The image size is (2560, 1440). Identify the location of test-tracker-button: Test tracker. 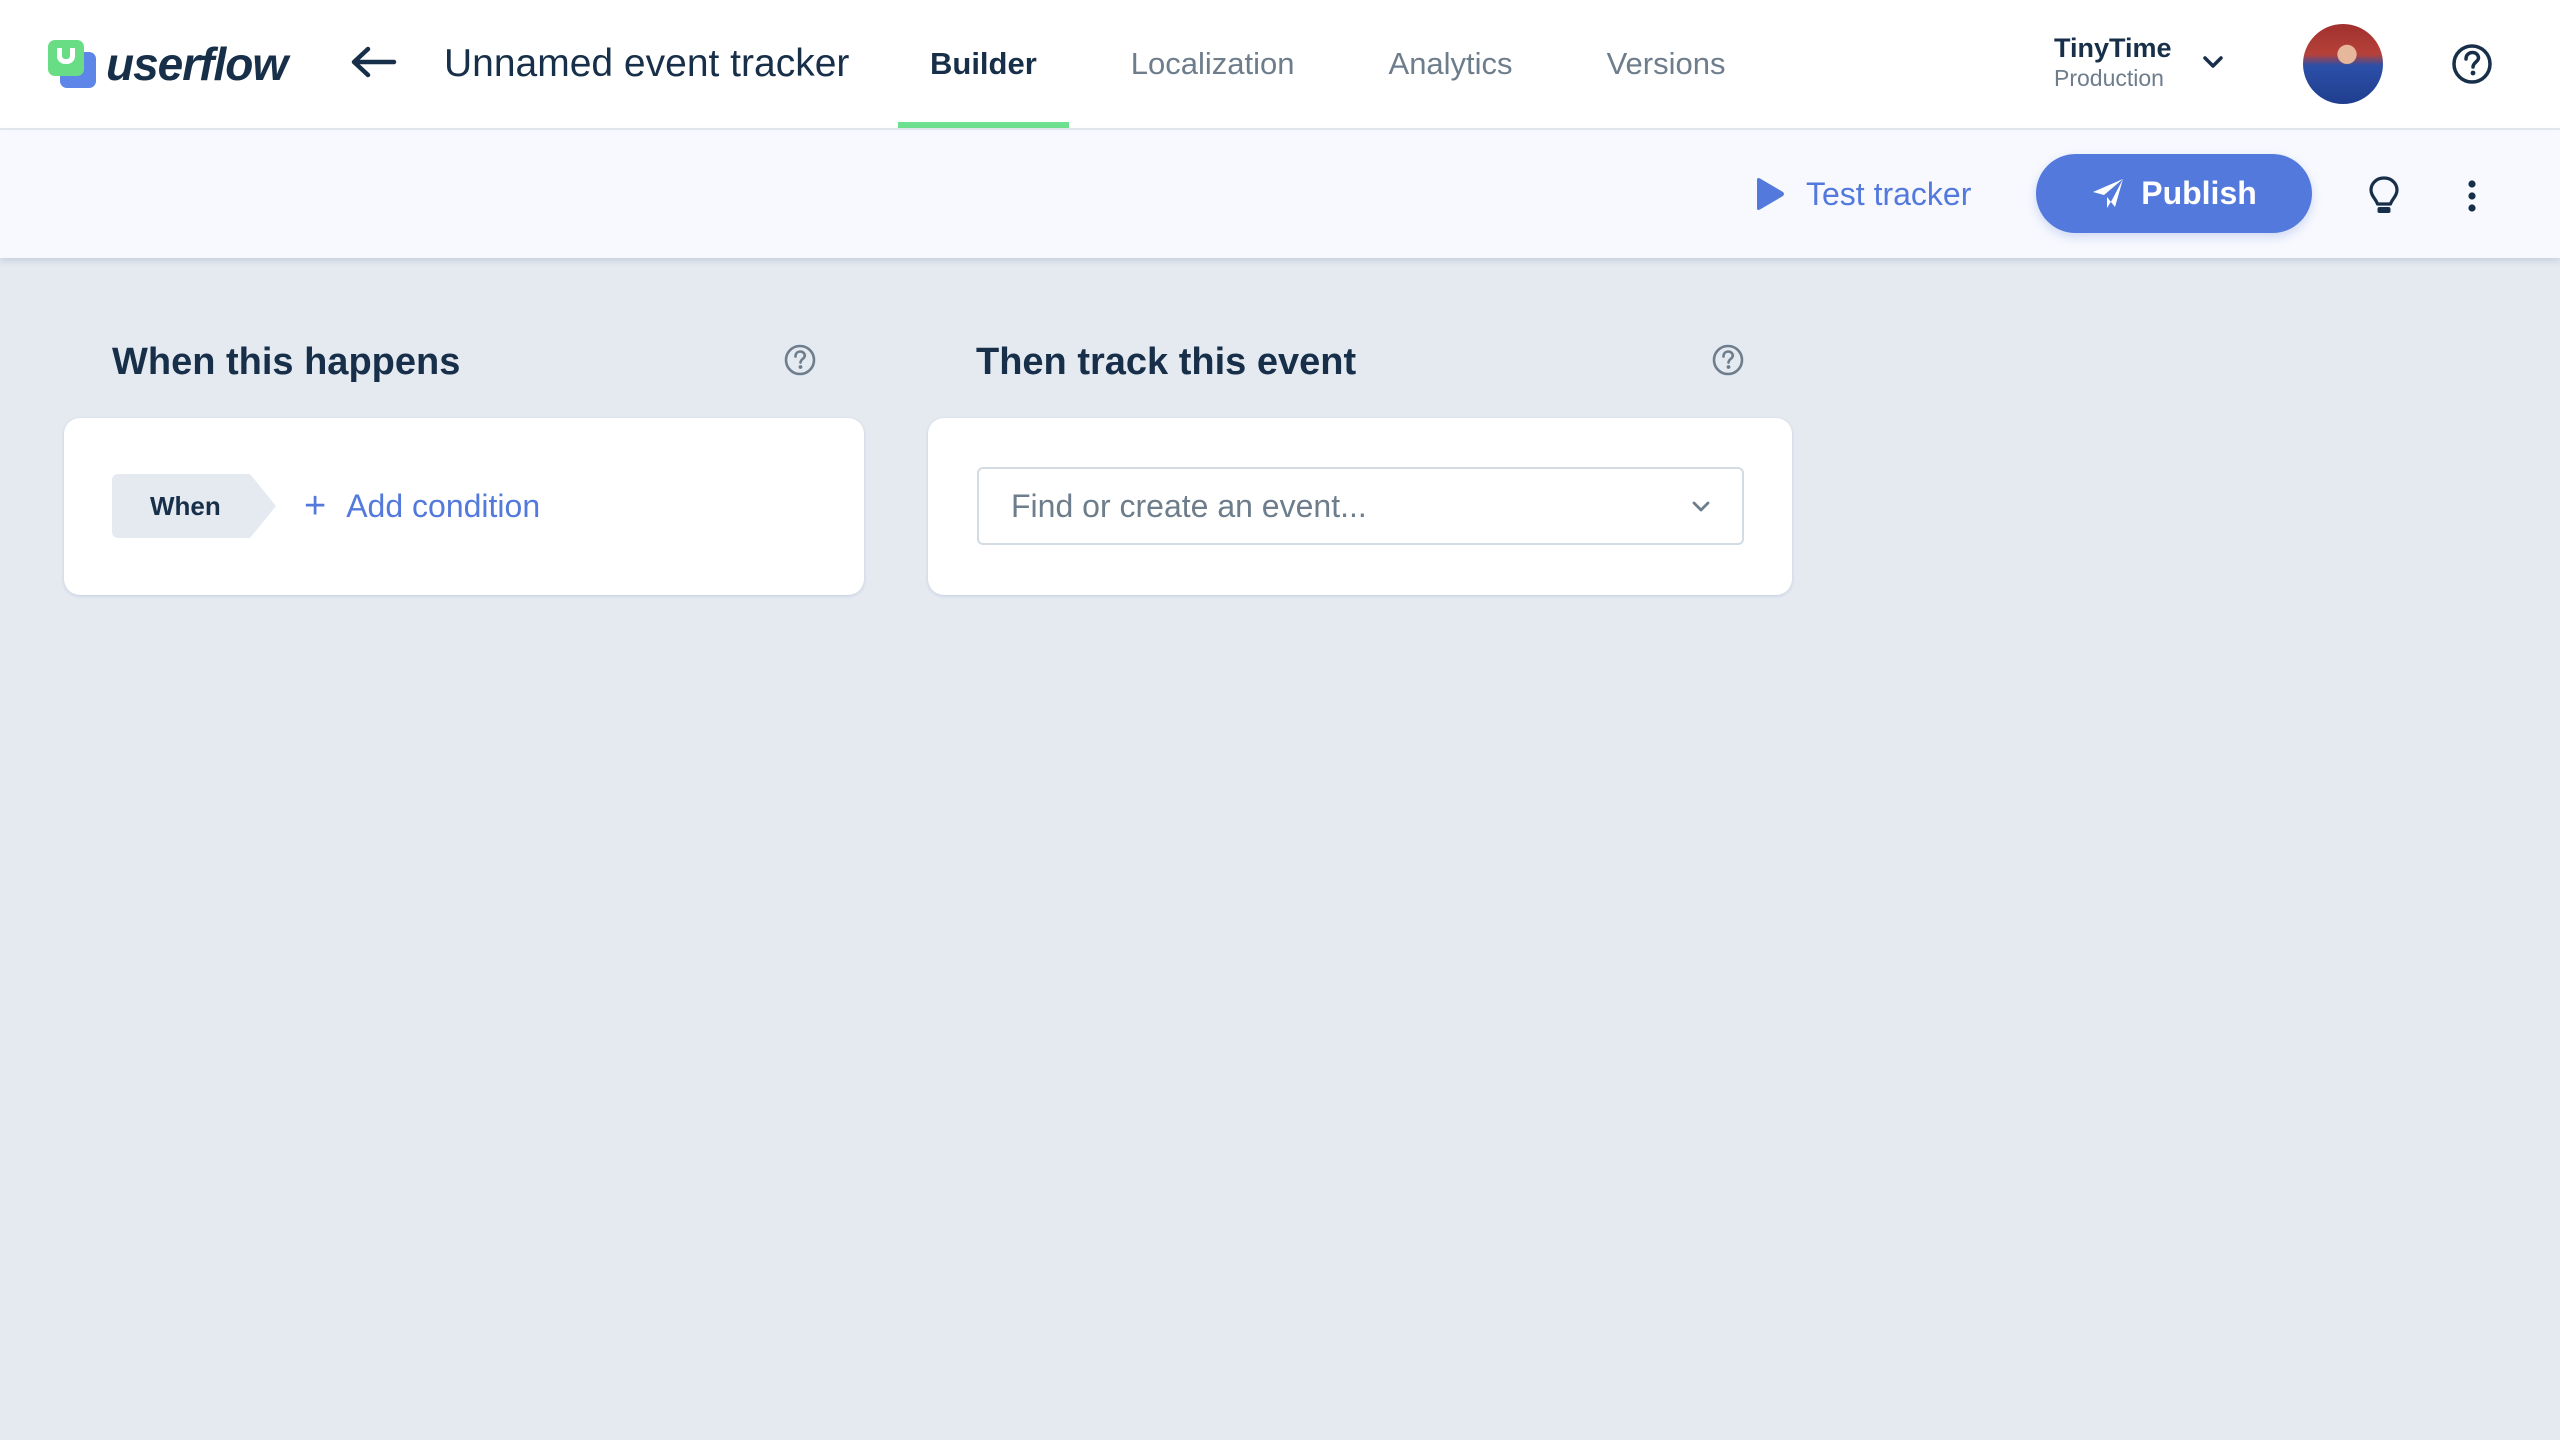
(1862, 194).